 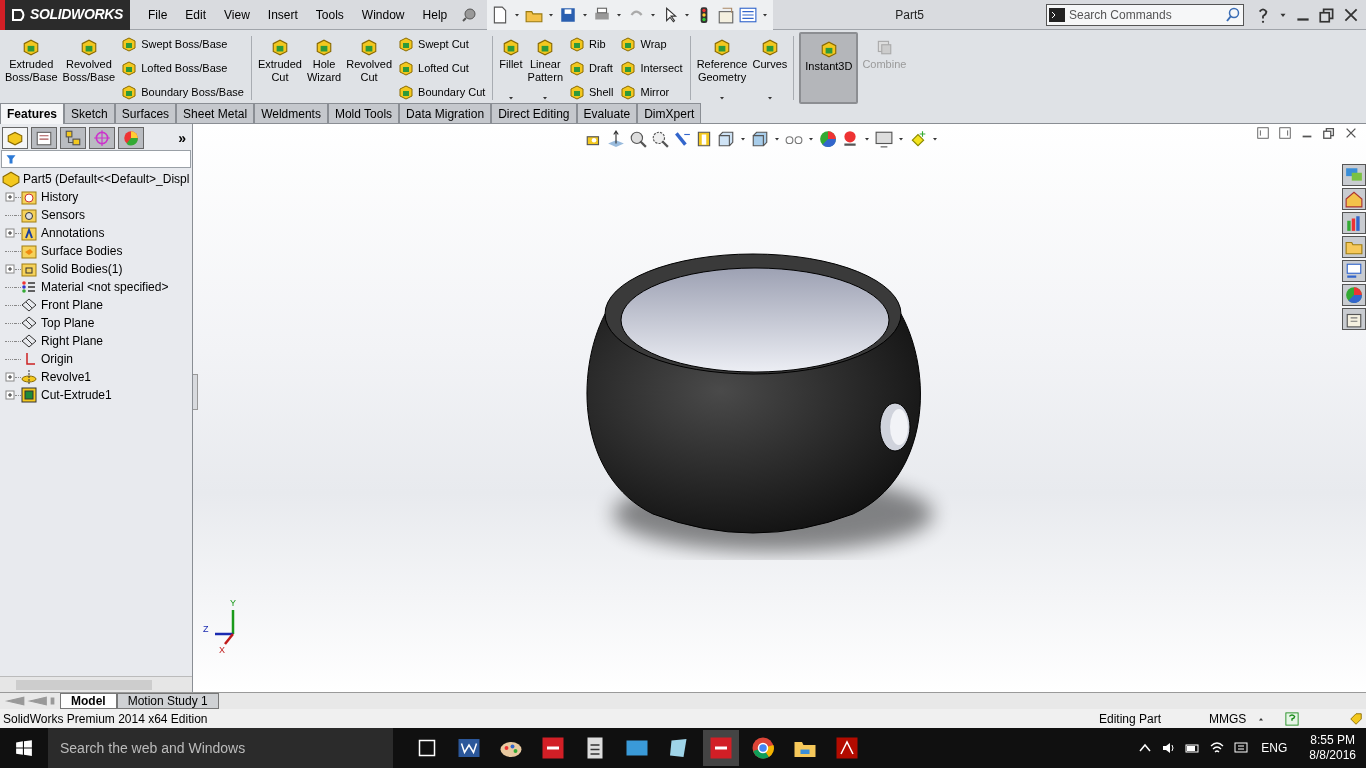 I want to click on tree-item: Annotations, so click(x=73, y=233).